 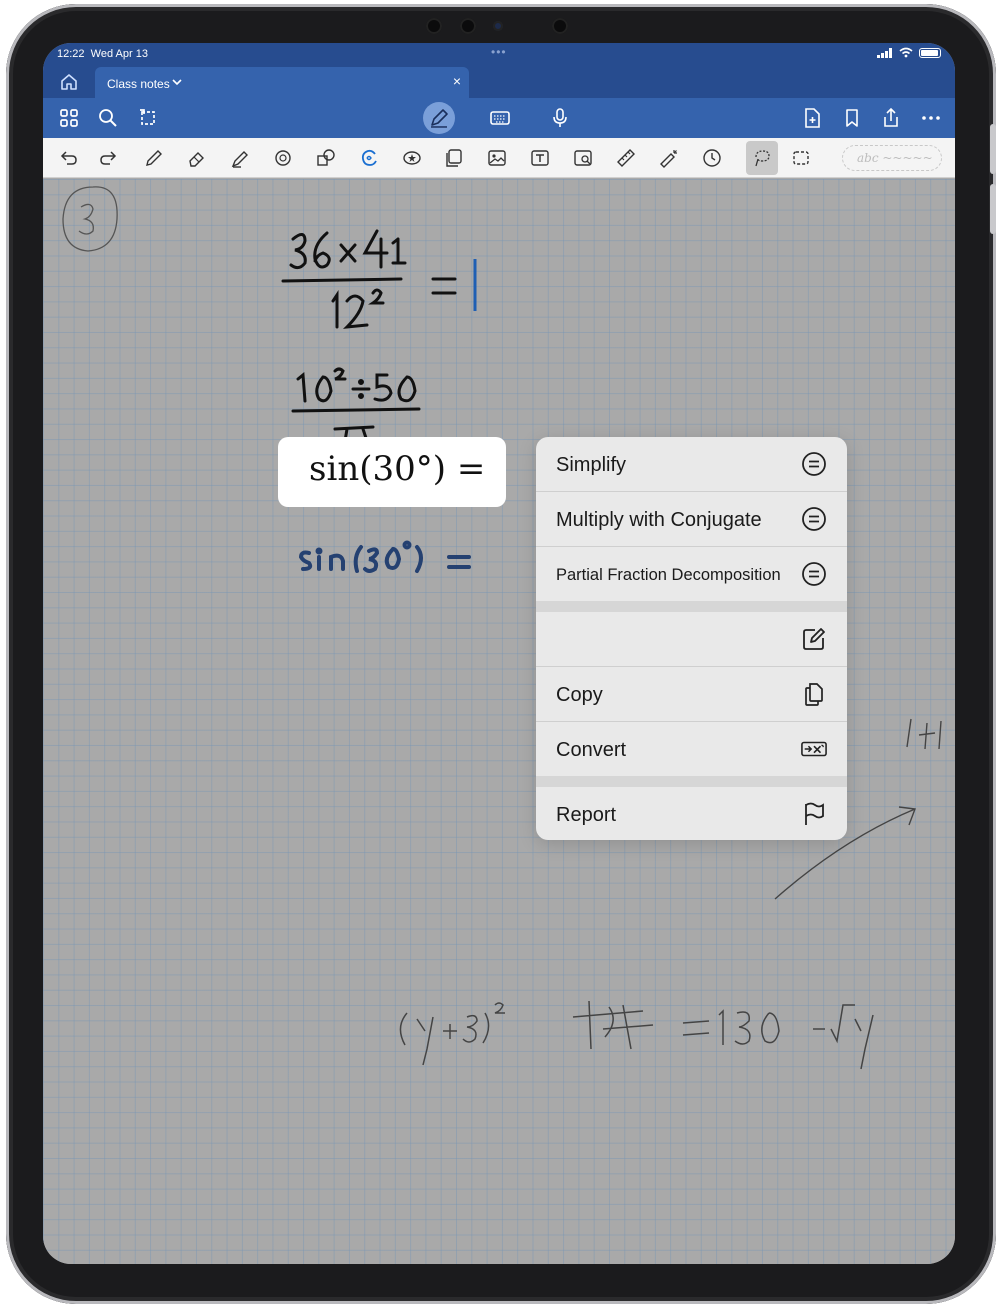 What do you see at coordinates (586, 815) in the screenshot?
I see `menu-item-label: Report` at bounding box center [586, 815].